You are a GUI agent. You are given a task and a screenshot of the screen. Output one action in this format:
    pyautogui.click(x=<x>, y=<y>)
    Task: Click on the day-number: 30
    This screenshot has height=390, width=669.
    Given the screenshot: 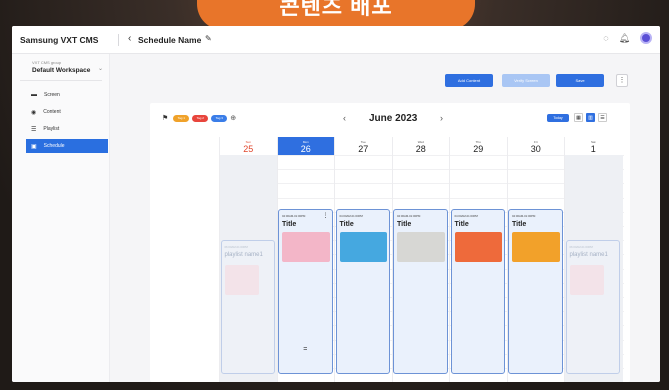 What is the action you would take?
    pyautogui.click(x=535, y=149)
    